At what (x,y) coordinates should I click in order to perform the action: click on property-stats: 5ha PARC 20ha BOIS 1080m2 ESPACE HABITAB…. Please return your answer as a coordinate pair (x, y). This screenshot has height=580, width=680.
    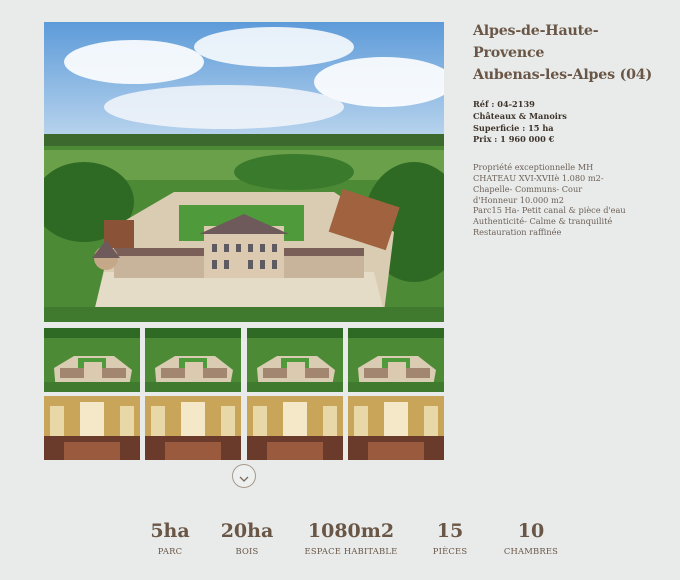
    Looking at the image, I should click on (340, 543).